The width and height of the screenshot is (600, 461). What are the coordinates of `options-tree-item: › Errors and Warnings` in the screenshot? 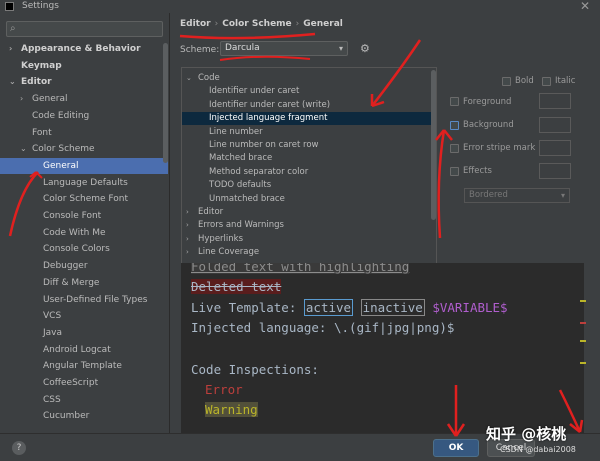 It's located at (307, 225).